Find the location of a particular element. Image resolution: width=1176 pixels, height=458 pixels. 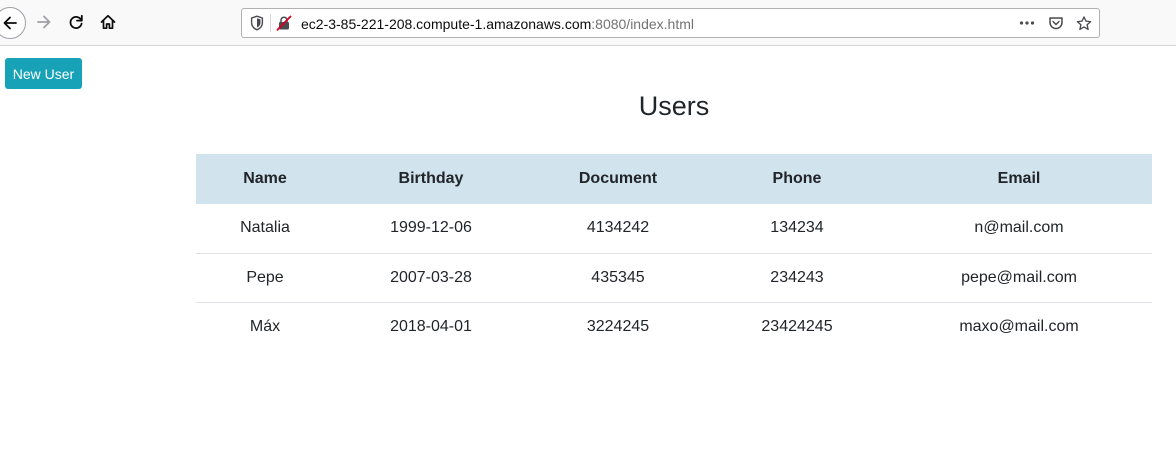

reload-icon is located at coordinates (76, 21).